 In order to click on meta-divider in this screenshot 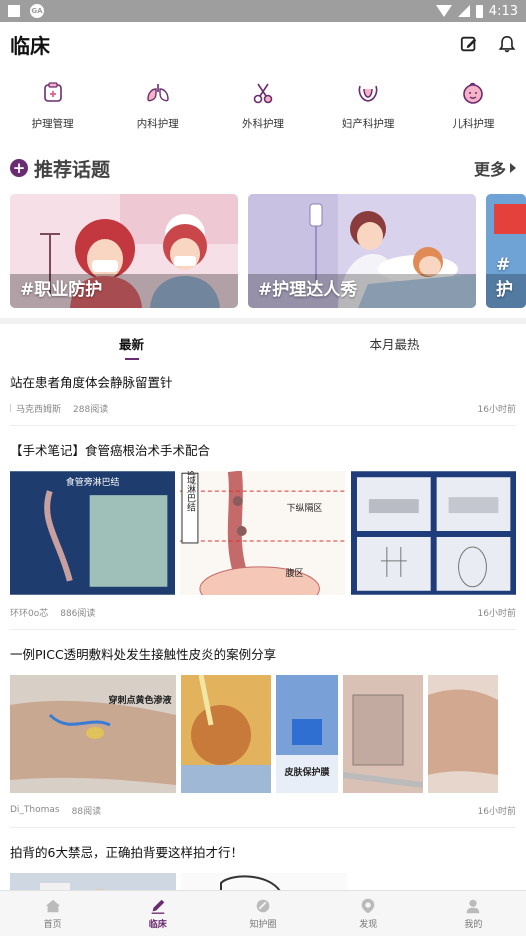, I will do `click(10, 408)`.